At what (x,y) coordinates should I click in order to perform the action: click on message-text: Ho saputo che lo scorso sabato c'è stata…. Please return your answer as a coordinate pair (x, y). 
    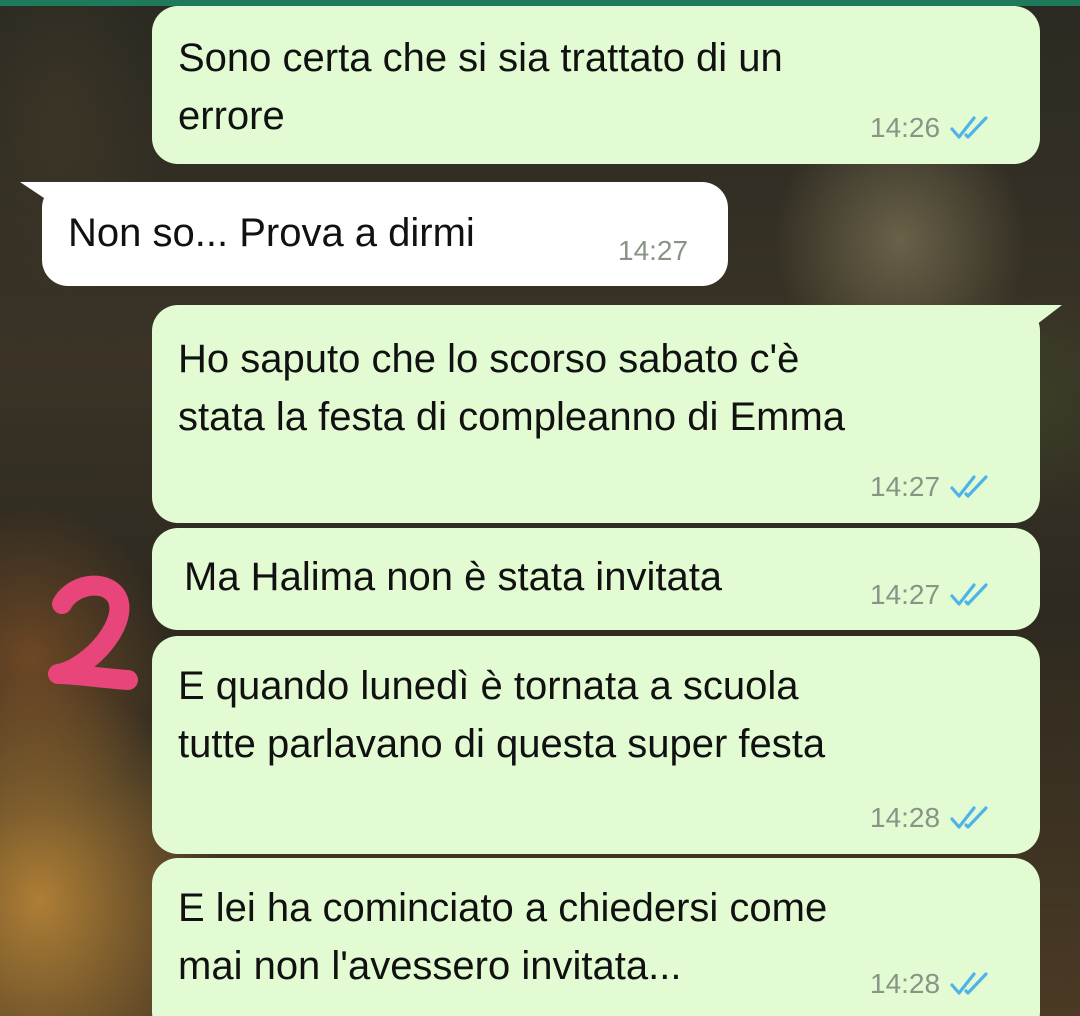
    Looking at the image, I should click on (512, 388).